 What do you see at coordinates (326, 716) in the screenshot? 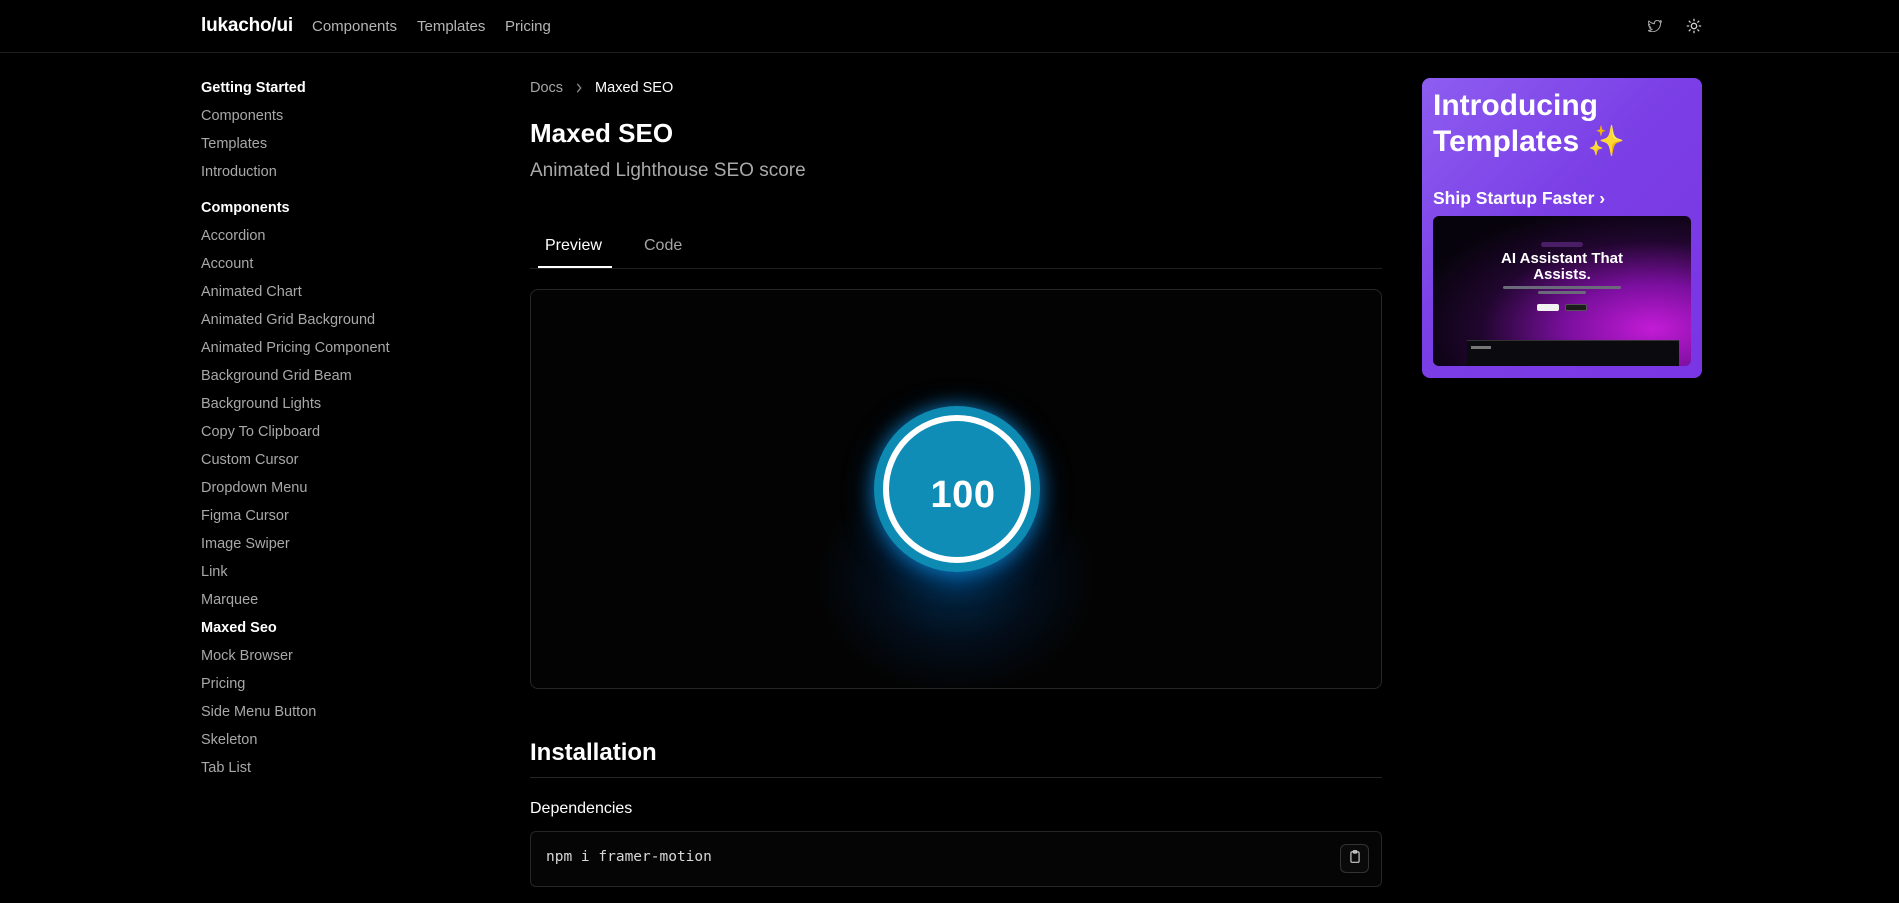
I see `sidebar-item-side-menu-button: Side Menu Button` at bounding box center [326, 716].